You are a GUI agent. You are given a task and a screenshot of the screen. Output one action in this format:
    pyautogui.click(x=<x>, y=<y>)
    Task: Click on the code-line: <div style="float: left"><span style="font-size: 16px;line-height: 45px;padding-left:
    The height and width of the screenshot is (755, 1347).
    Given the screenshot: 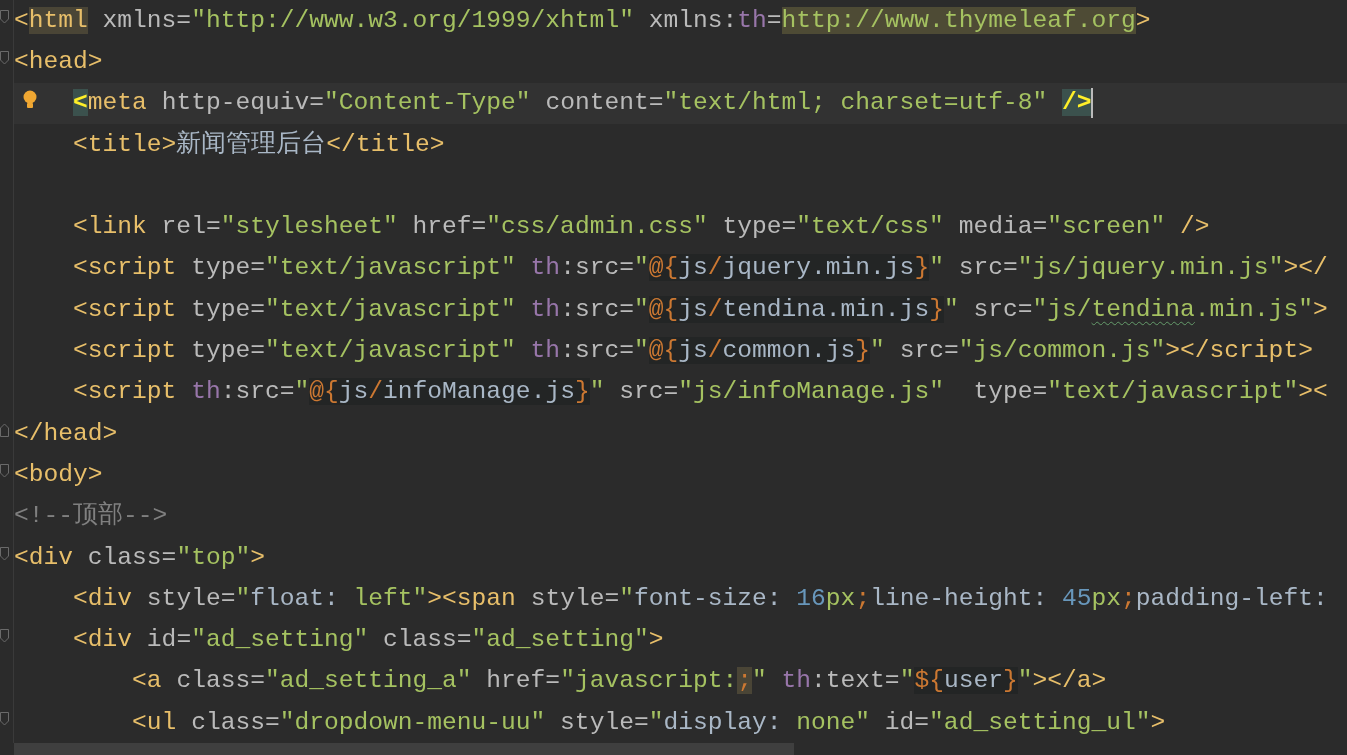 What is the action you would take?
    pyautogui.click(x=700, y=598)
    